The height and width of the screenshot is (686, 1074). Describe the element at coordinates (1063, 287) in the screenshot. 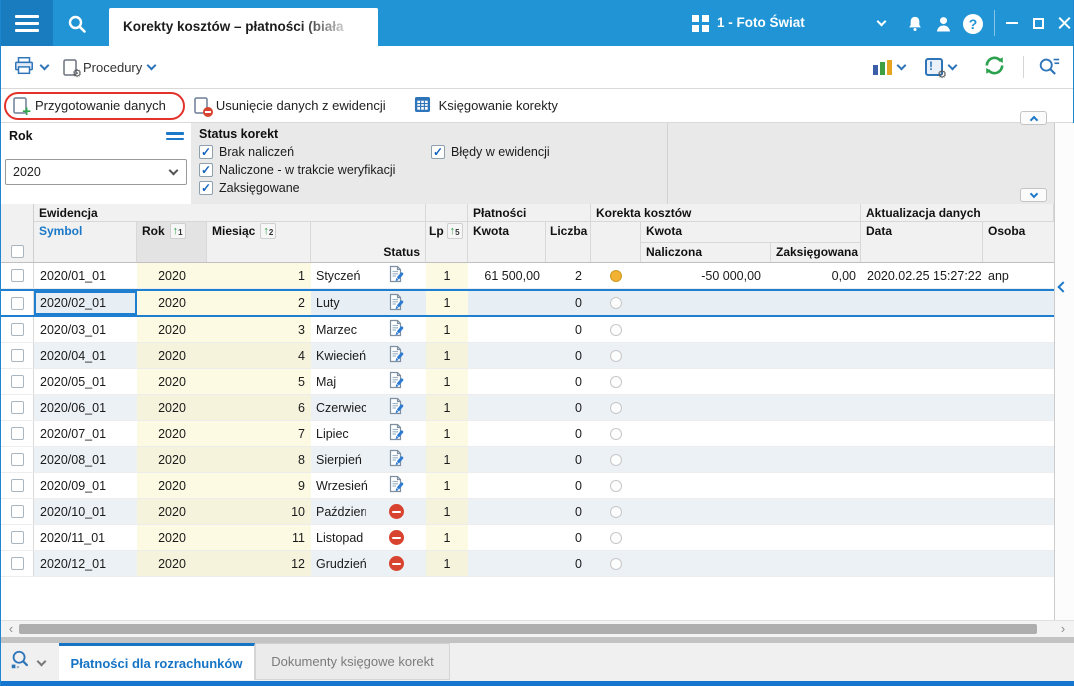

I see `side-panel-collapse-chevron-icon` at that location.